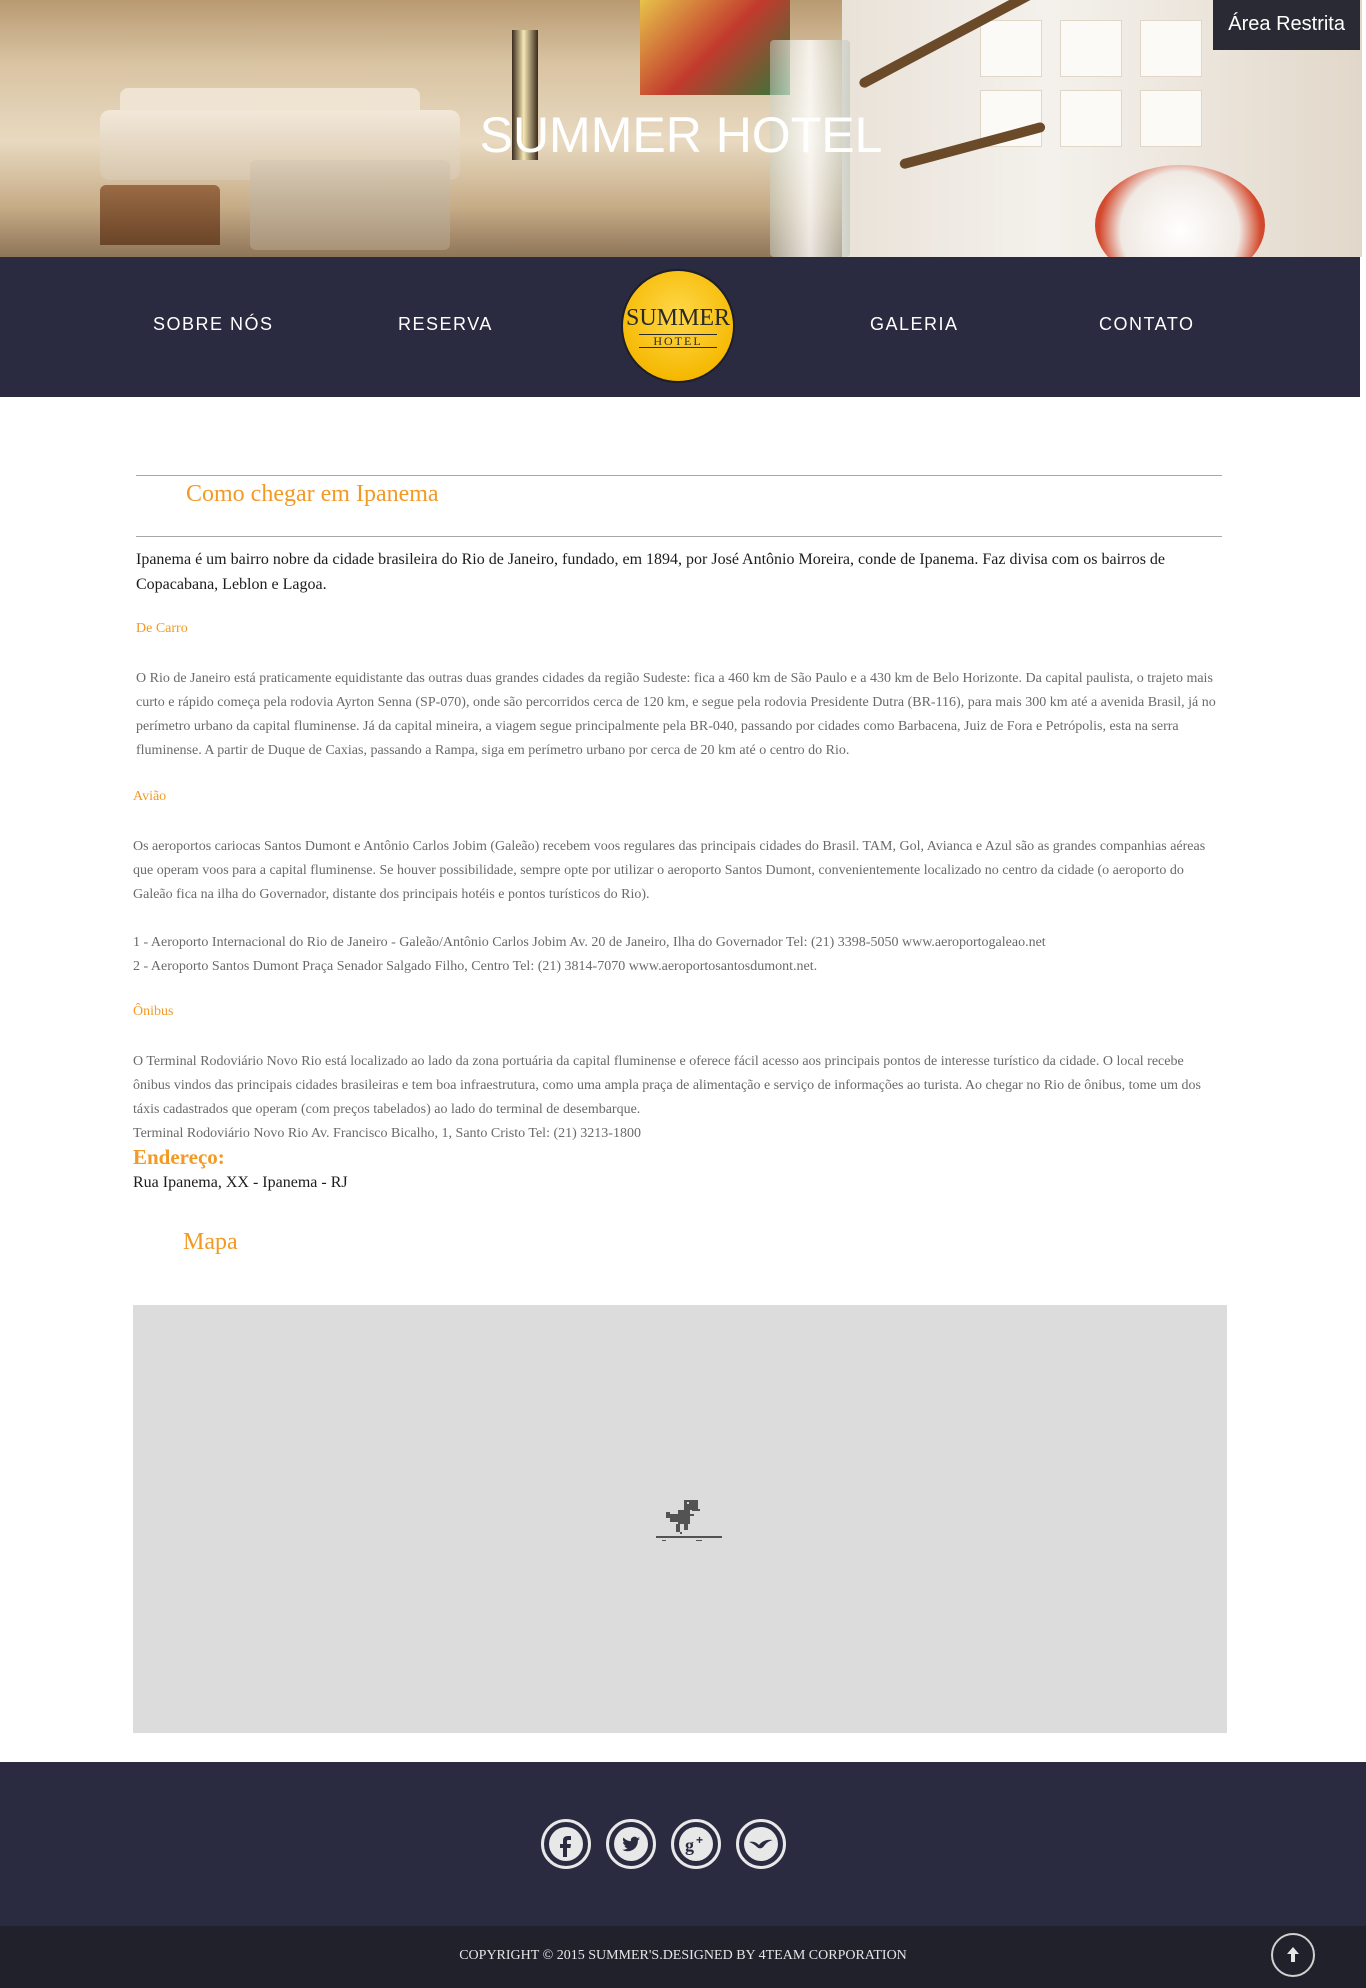  I want to click on twitter-icon, so click(631, 1844).